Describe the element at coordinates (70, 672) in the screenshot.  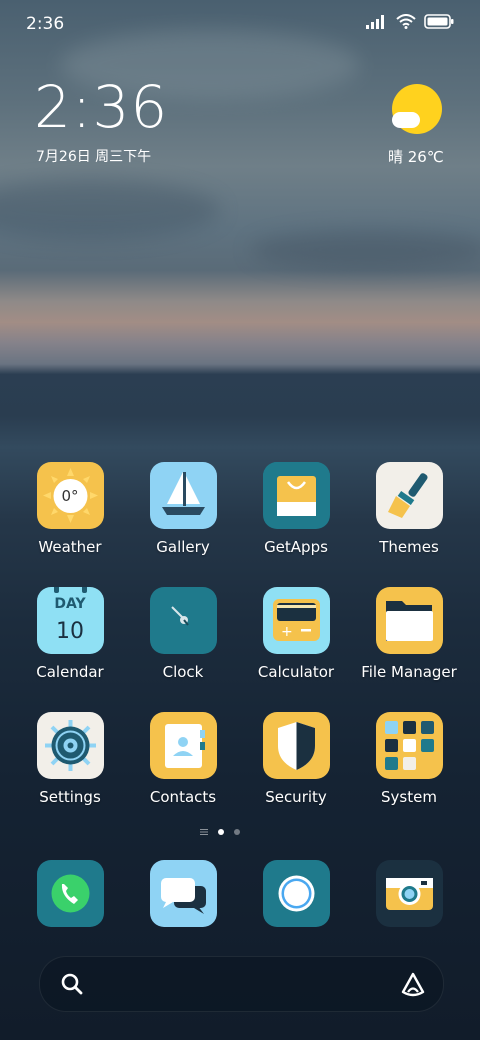
I see `app-label: Calendar` at that location.